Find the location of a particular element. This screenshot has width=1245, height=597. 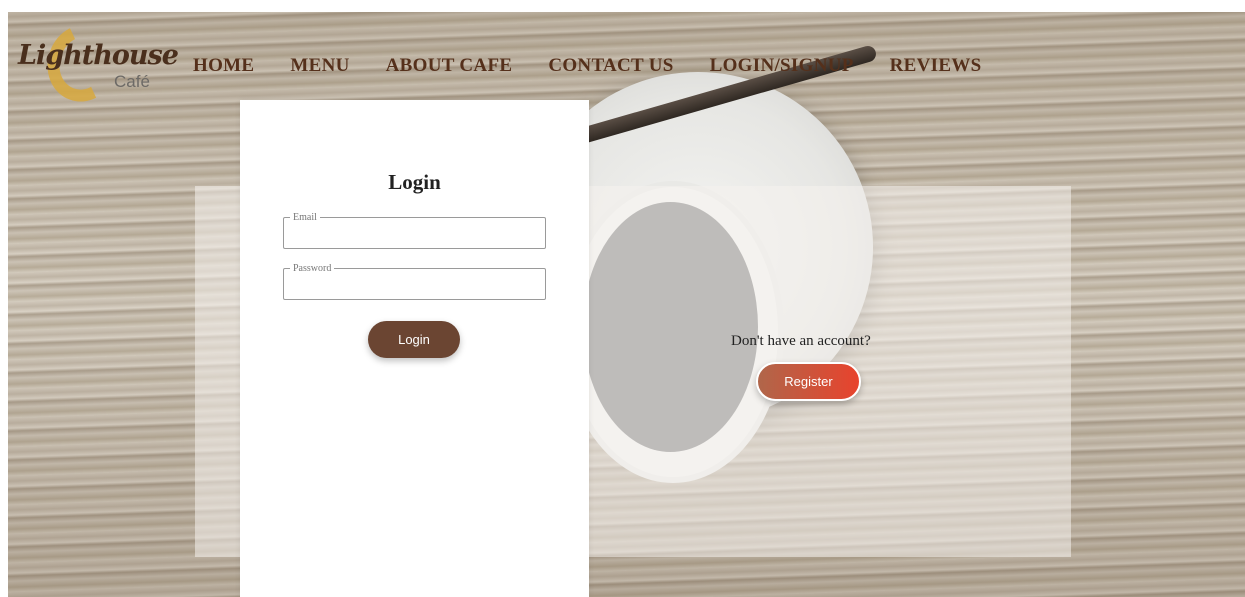

register-prompt: Don't have an account? is located at coordinates (801, 341).